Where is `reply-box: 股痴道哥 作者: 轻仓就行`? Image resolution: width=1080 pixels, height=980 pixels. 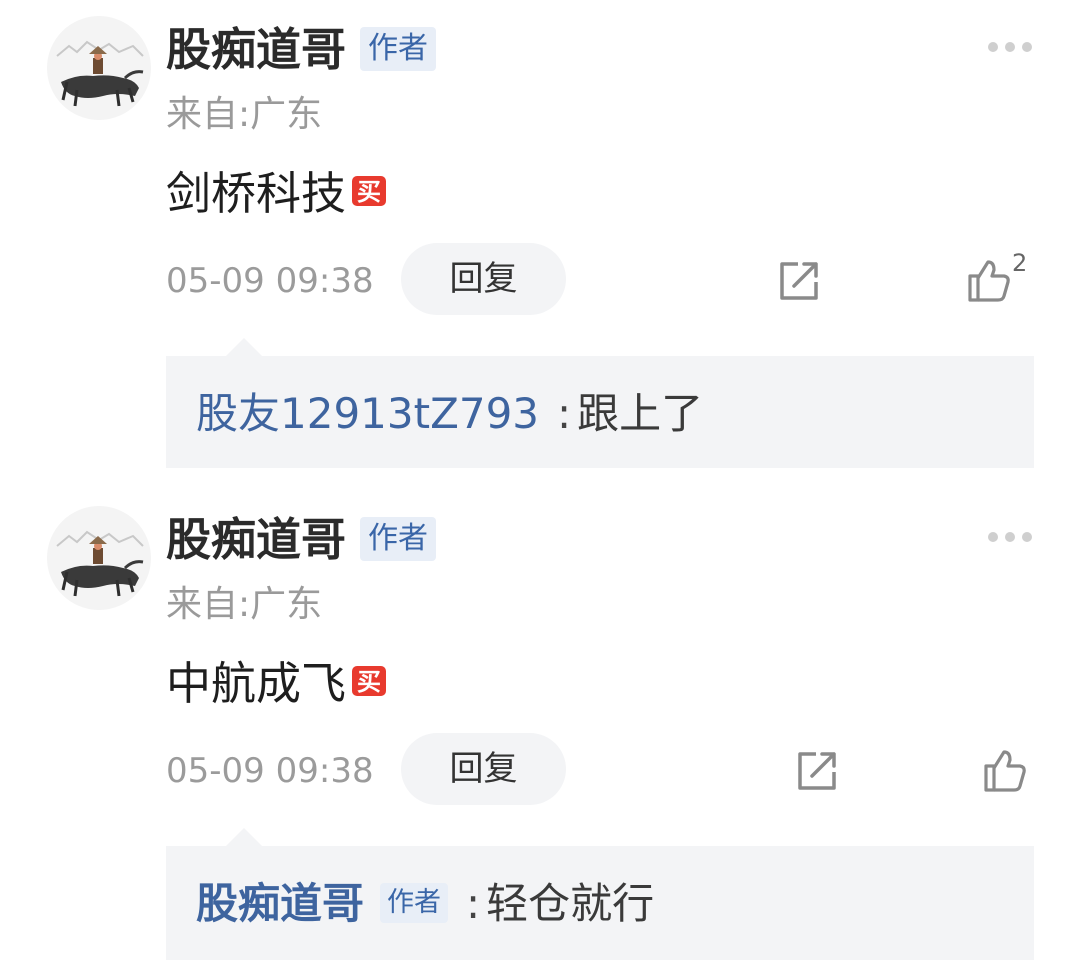
reply-box: 股痴道哥 作者: 轻仓就行 is located at coordinates (600, 894).